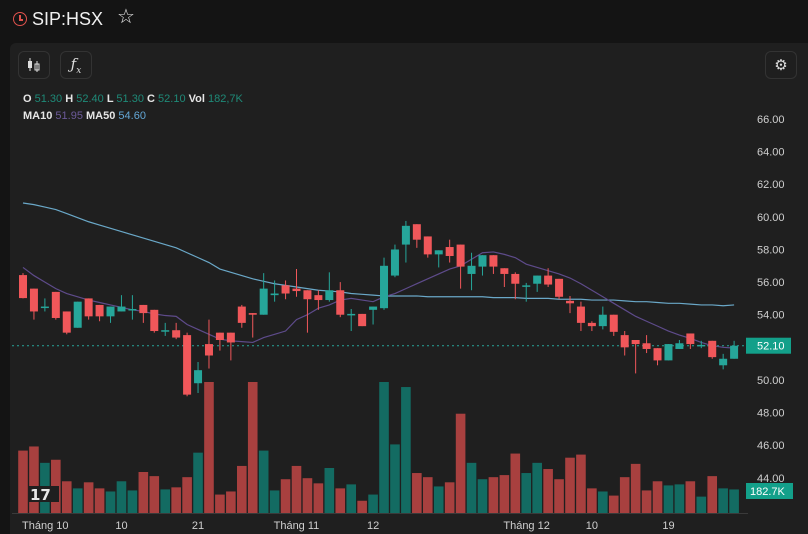  I want to click on price-axis-label: 64.00, so click(771, 153).